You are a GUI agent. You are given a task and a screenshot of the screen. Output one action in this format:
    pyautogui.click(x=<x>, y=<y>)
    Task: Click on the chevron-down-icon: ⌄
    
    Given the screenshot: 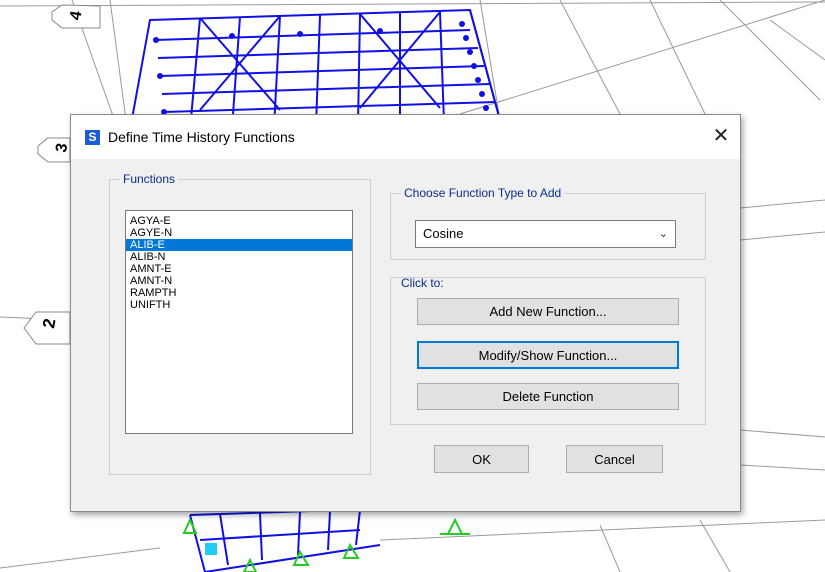 What is the action you would take?
    pyautogui.click(x=663, y=234)
    